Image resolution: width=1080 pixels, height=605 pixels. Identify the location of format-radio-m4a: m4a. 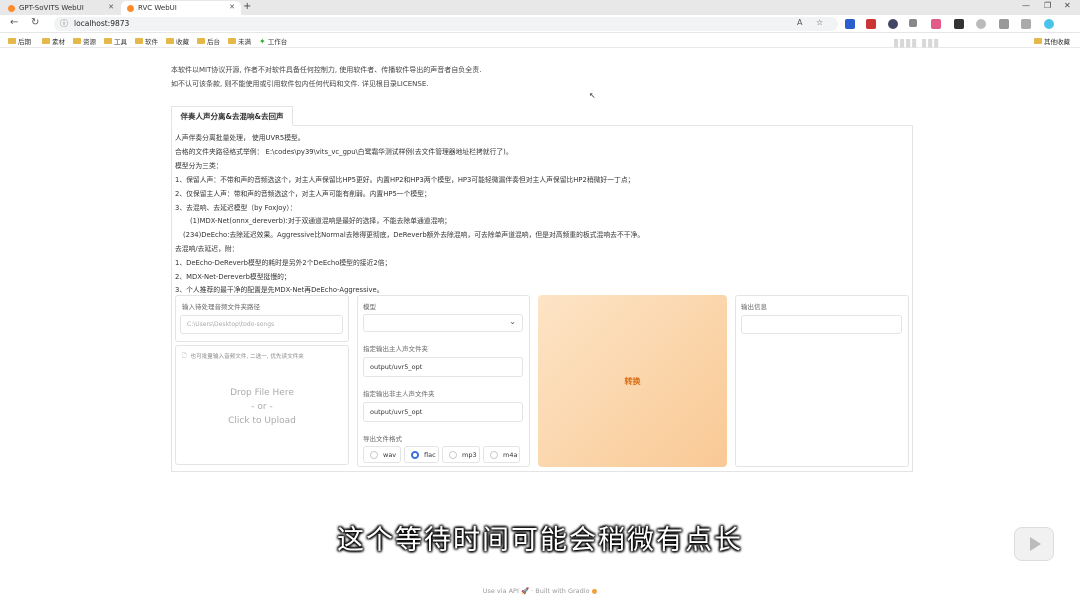
(501, 454).